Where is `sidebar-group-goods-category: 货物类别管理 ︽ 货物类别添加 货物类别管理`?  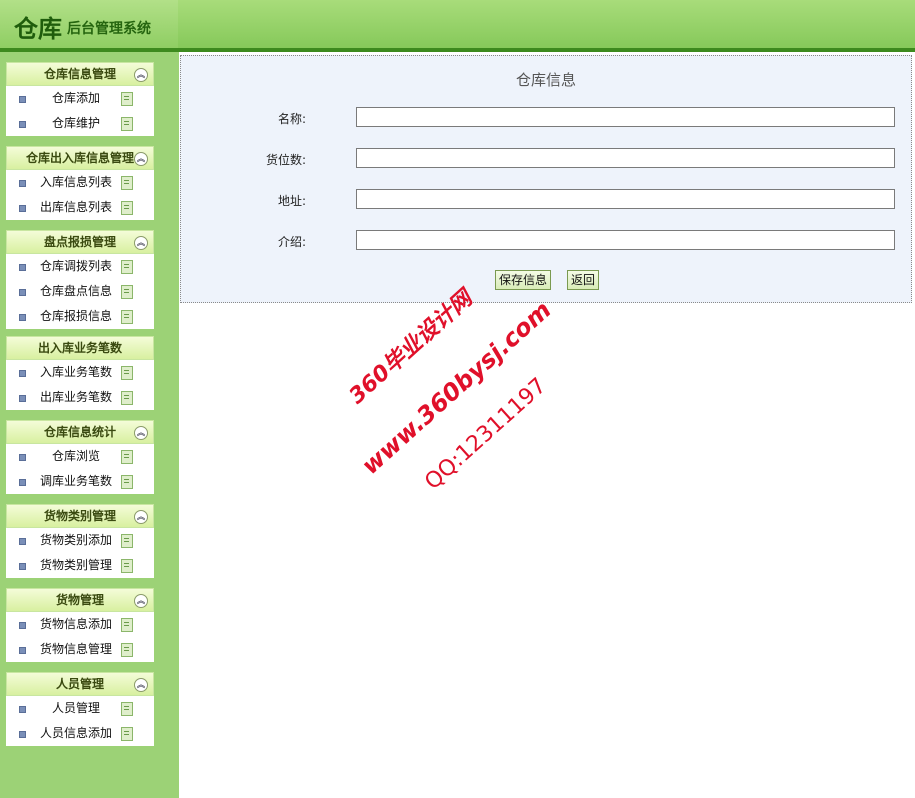
sidebar-group-goods-category: 货物类别管理 ︽ 货物类别添加 货物类别管理 is located at coordinates (80, 541).